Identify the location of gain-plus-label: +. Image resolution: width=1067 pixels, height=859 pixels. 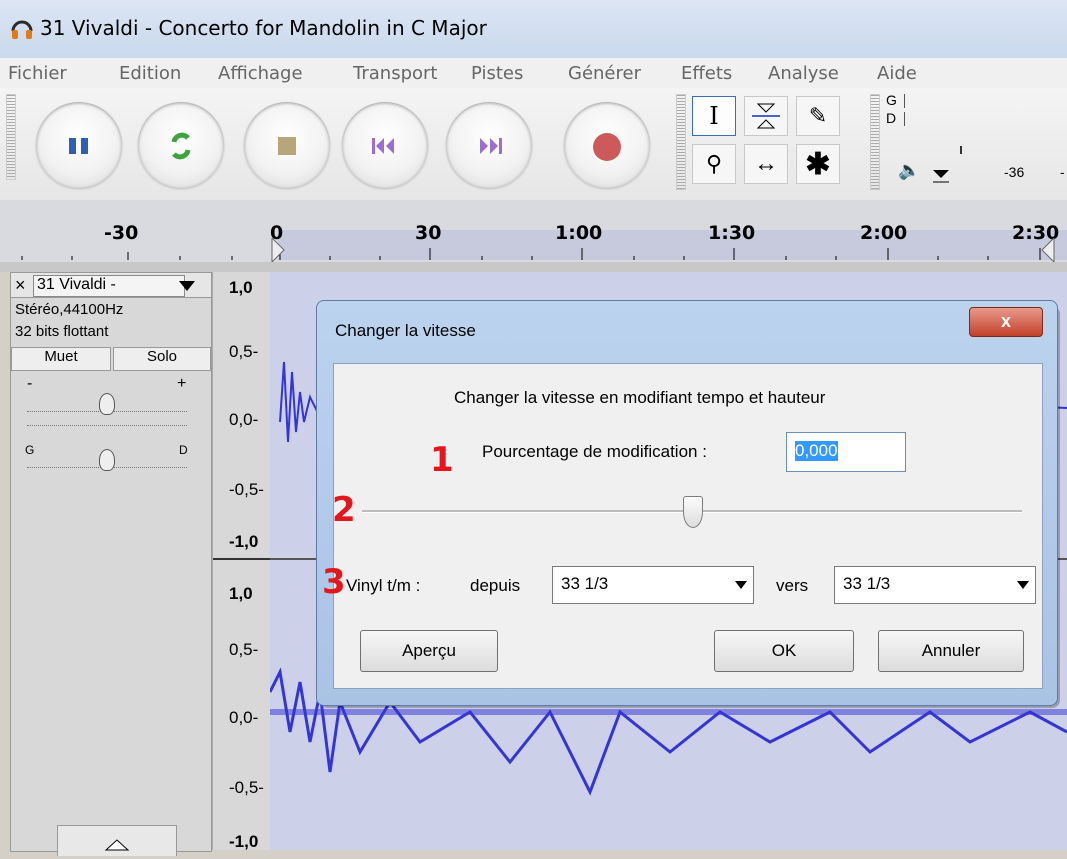
(182, 383).